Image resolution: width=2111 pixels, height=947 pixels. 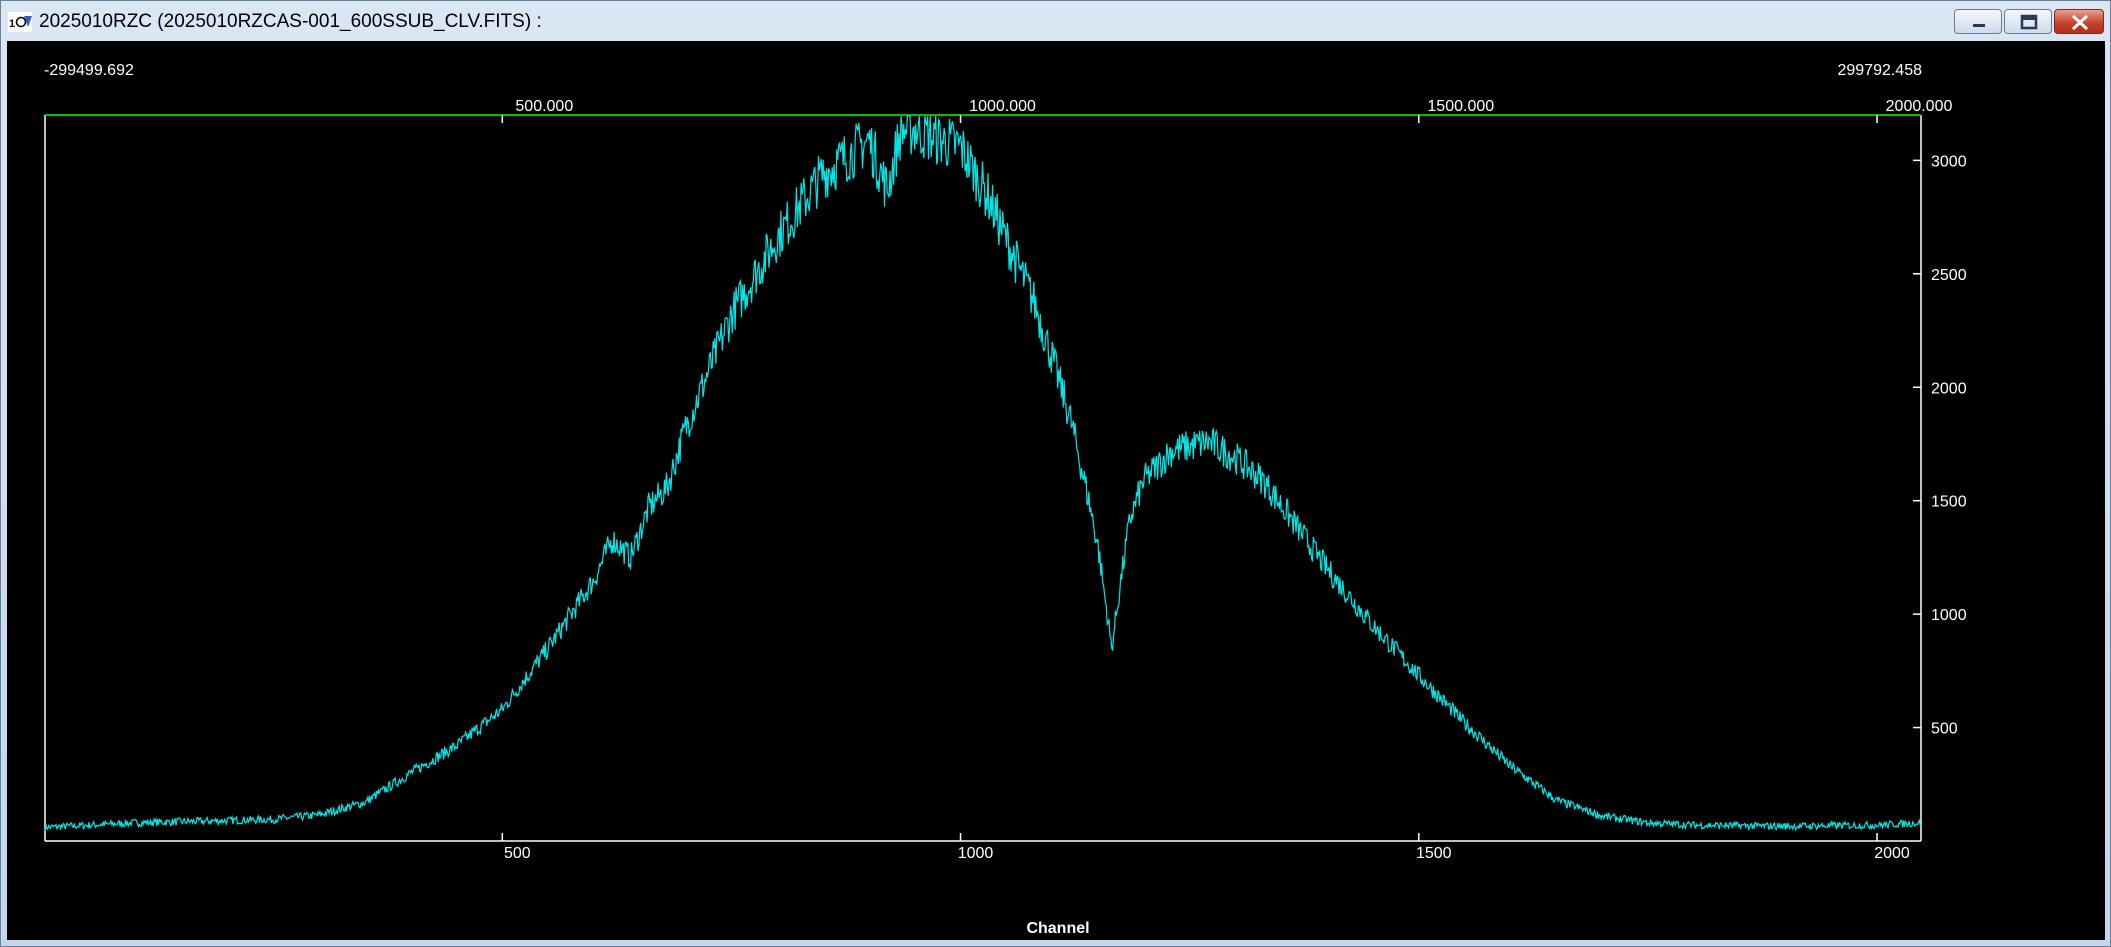 I want to click on y-tick-label: 1000, so click(x=1949, y=615).